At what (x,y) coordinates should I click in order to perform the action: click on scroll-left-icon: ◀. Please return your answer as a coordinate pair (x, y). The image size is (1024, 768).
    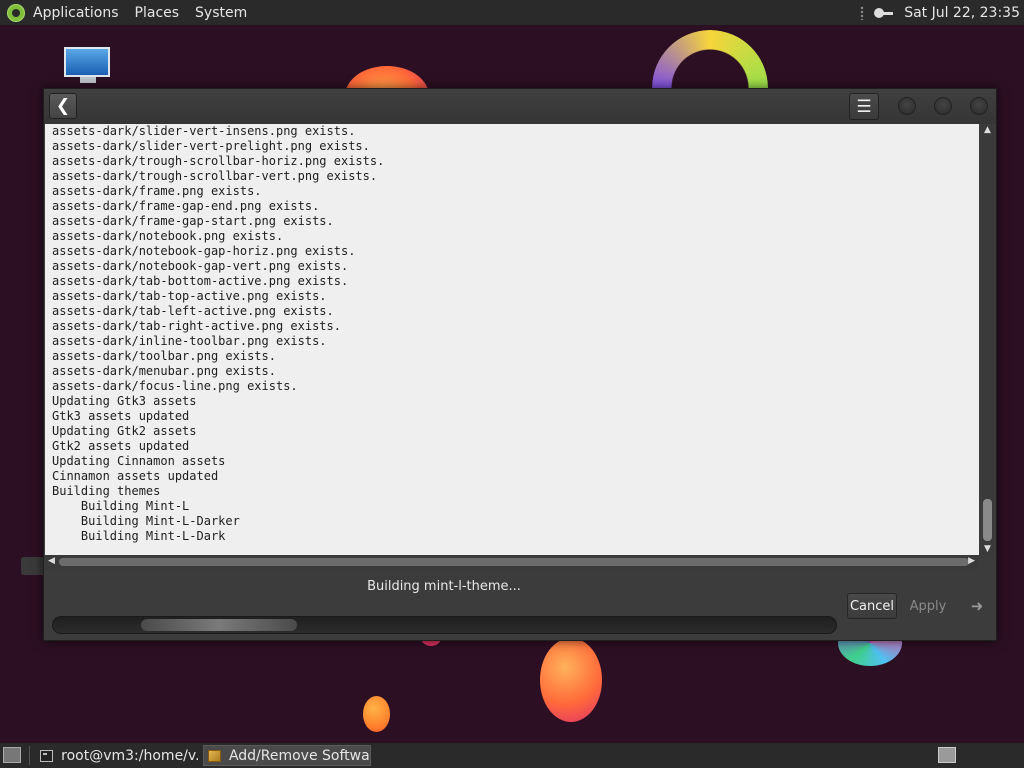
    Looking at the image, I should click on (51, 561).